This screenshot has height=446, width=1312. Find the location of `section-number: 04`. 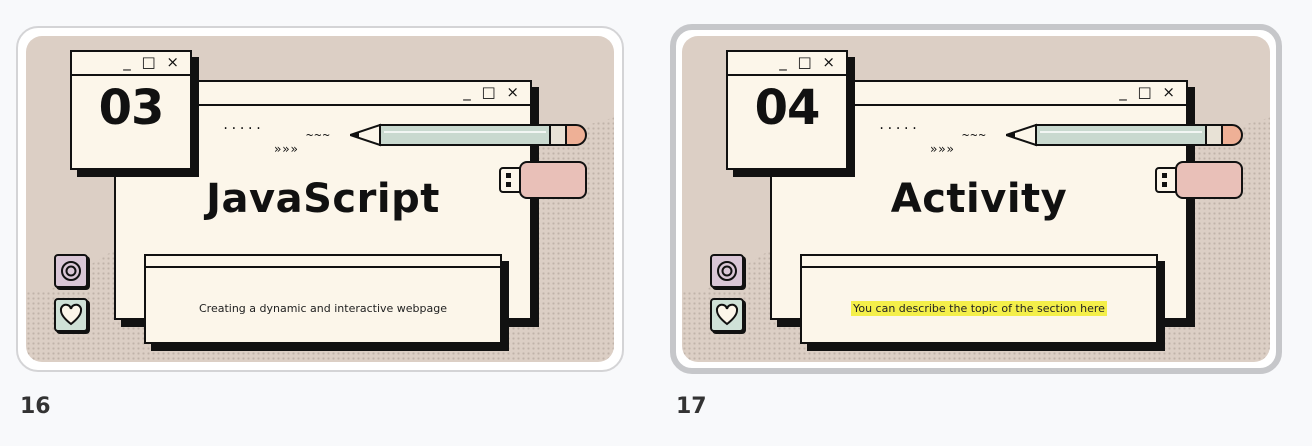

section-number: 04 is located at coordinates (787, 108).